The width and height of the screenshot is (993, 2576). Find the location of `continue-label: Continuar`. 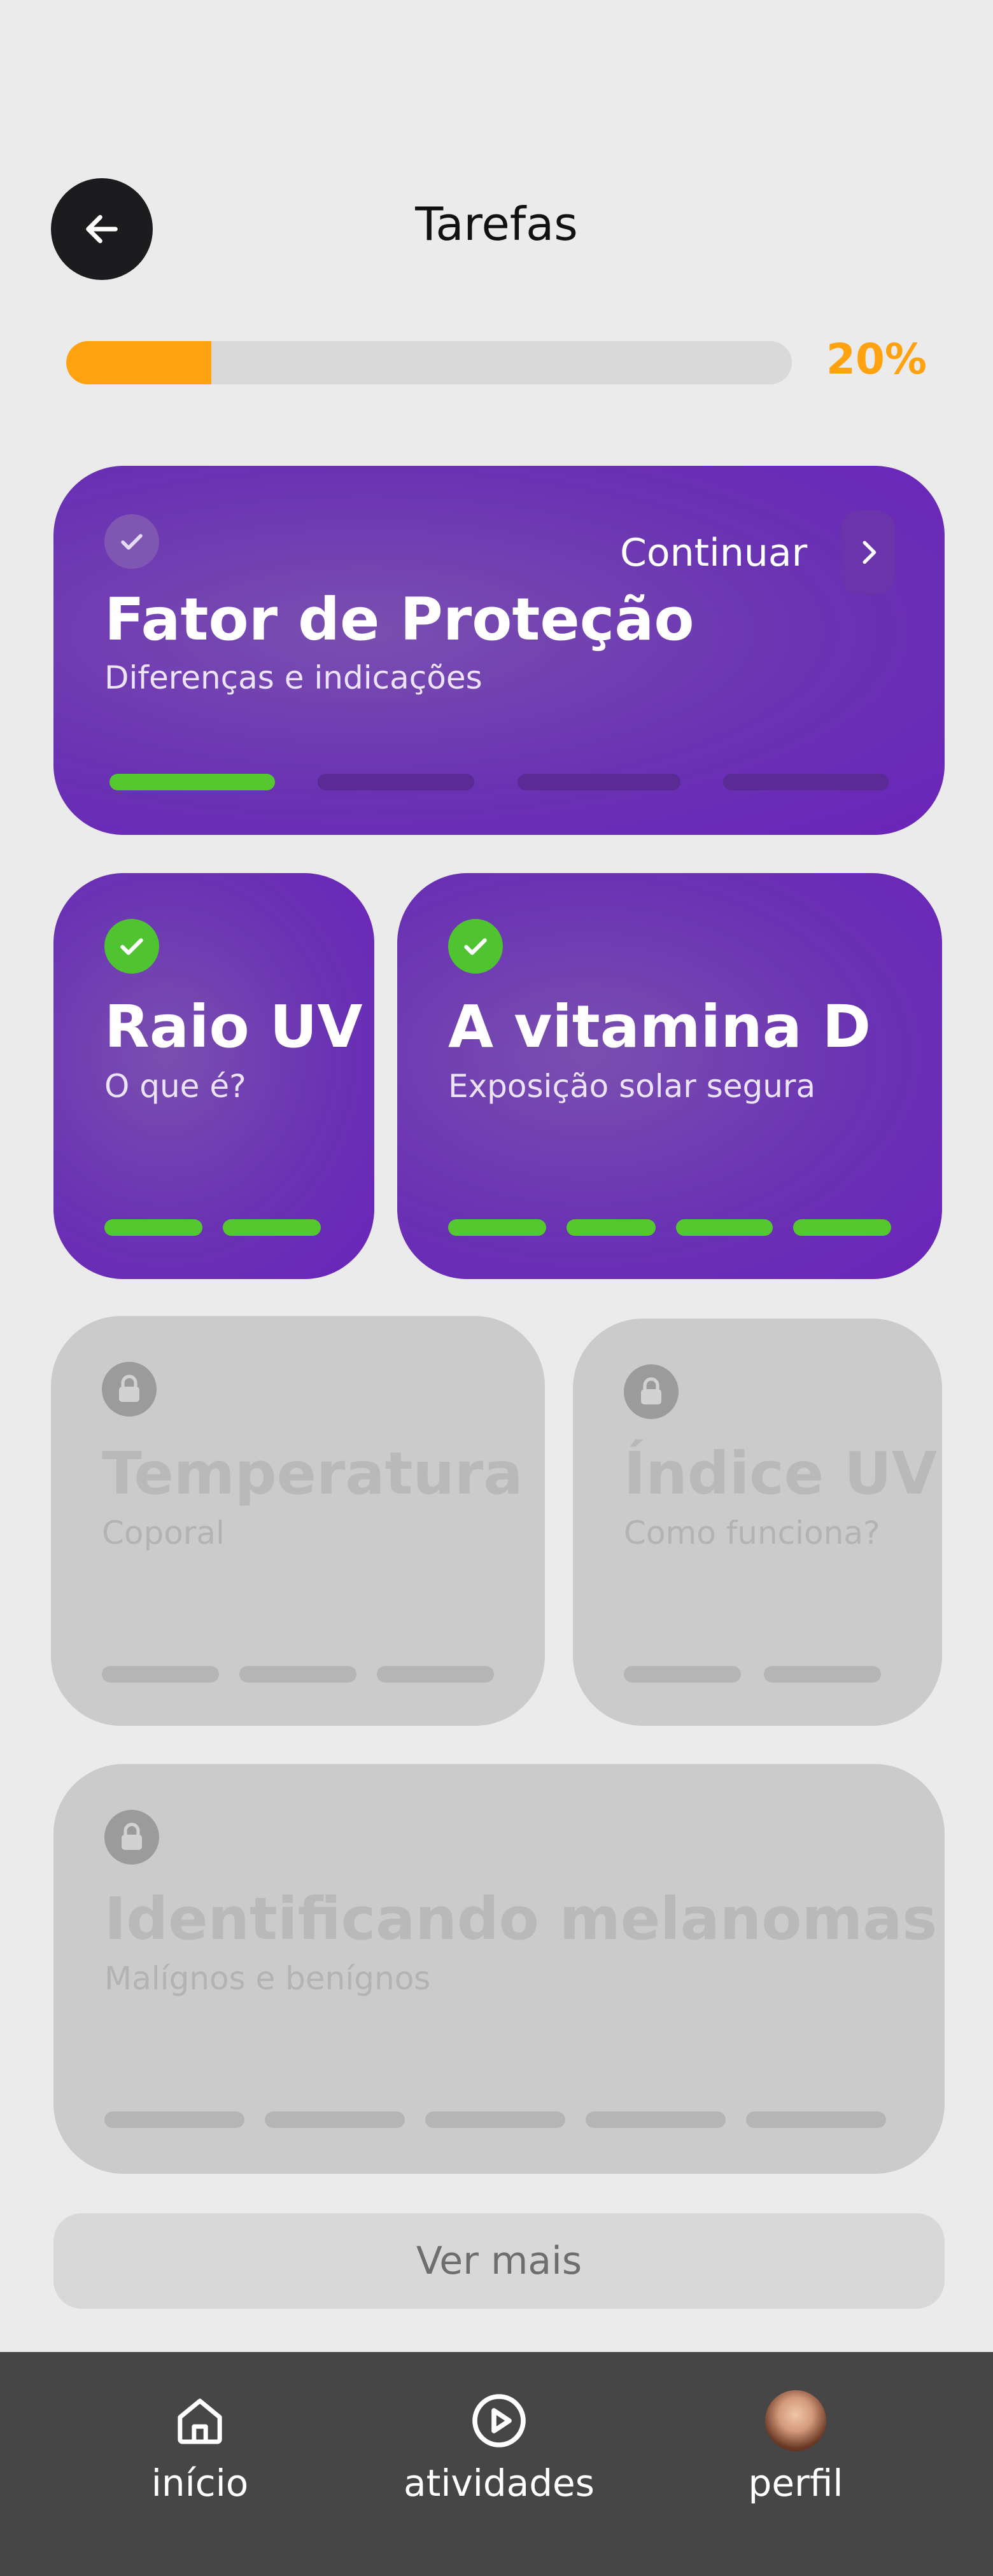

continue-label: Continuar is located at coordinates (713, 553).